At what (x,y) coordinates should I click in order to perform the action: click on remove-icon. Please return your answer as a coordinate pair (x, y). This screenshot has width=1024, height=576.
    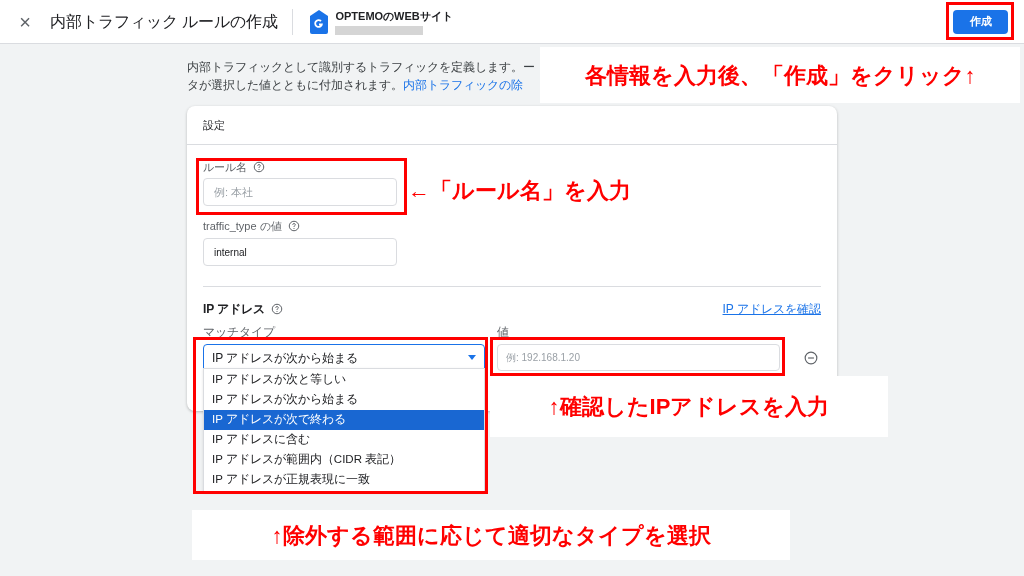
    Looking at the image, I should click on (811, 357).